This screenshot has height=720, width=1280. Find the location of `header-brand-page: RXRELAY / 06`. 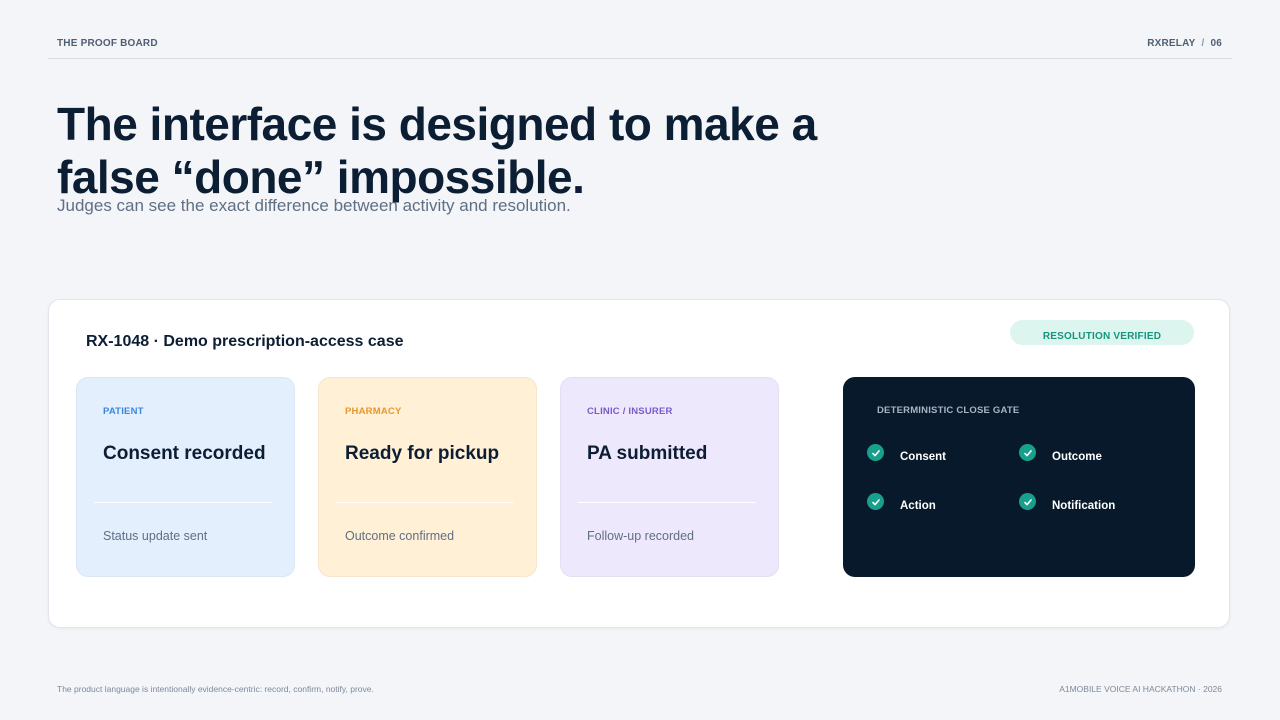

header-brand-page: RXRELAY / 06 is located at coordinates (1184, 43).